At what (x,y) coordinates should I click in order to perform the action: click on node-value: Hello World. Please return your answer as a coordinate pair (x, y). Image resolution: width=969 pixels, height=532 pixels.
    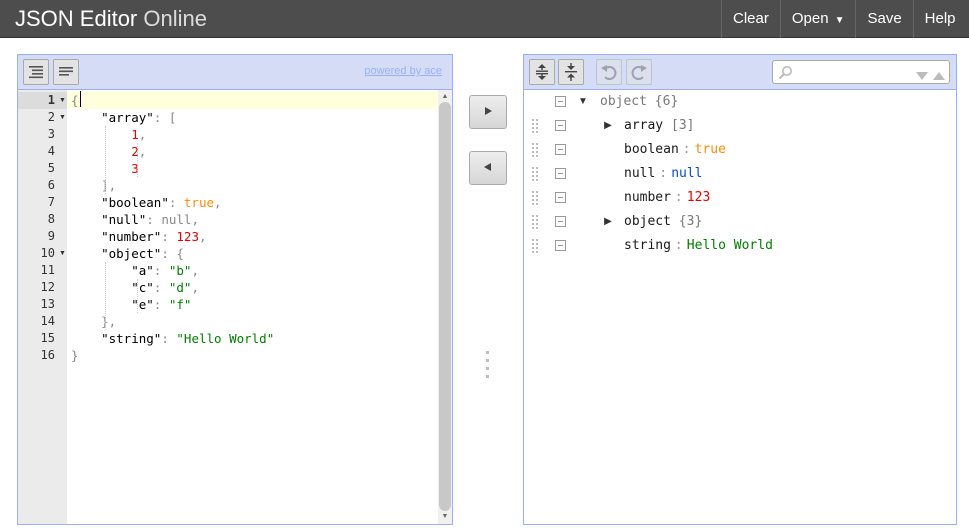
    Looking at the image, I should click on (730, 246).